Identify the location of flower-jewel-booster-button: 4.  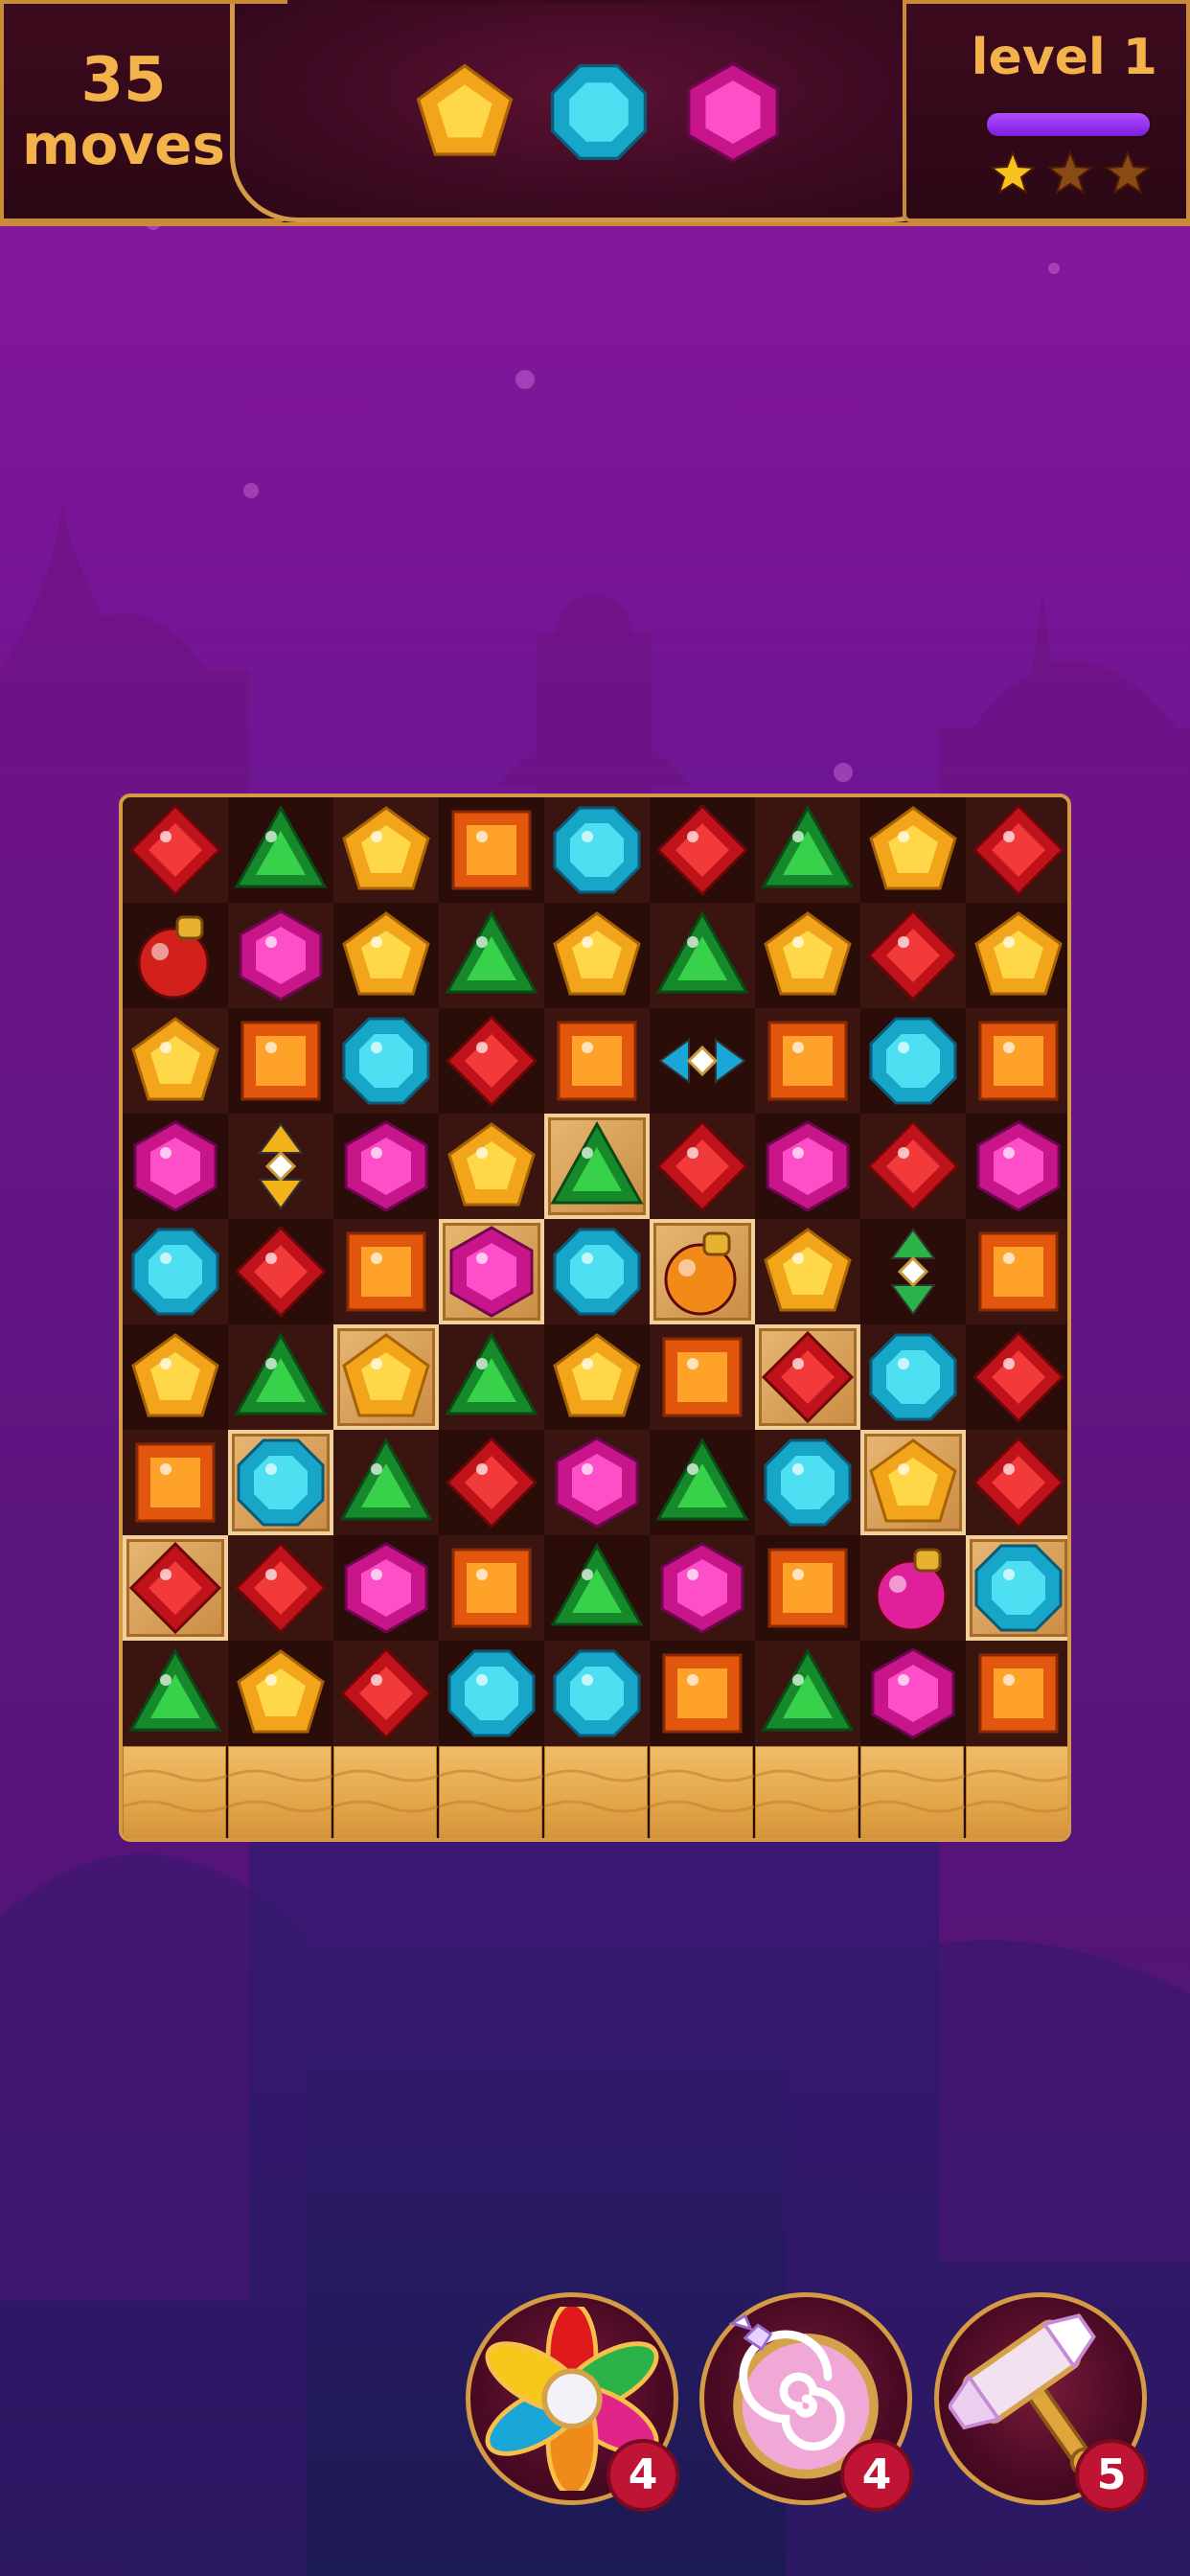
(573, 2402).